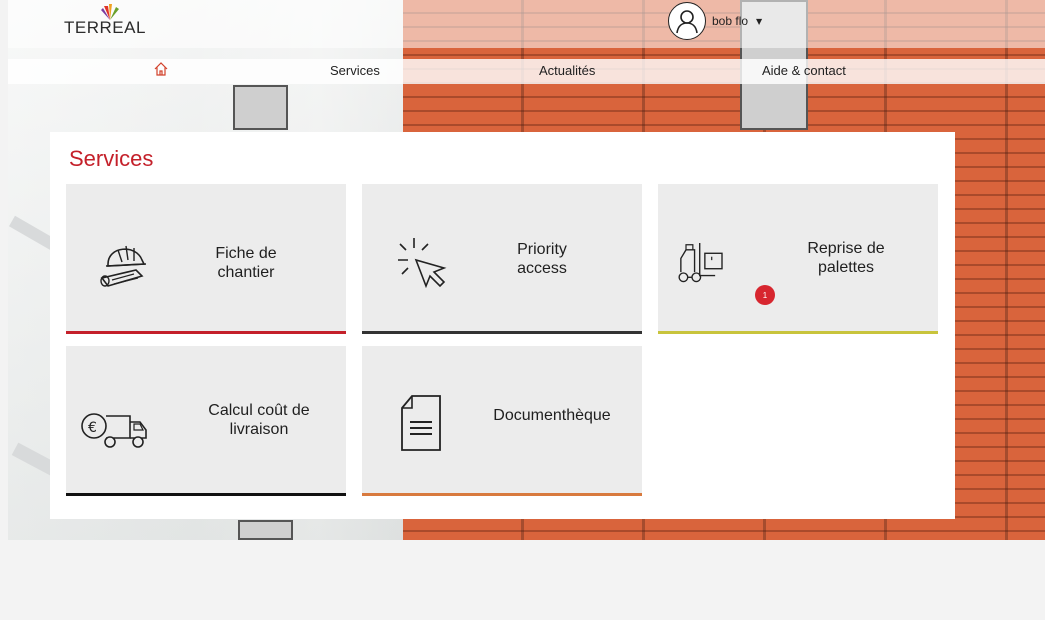 Image resolution: width=1045 pixels, height=620 pixels. What do you see at coordinates (259, 420) in the screenshot?
I see `tile-label: Calcul coût de livraison` at bounding box center [259, 420].